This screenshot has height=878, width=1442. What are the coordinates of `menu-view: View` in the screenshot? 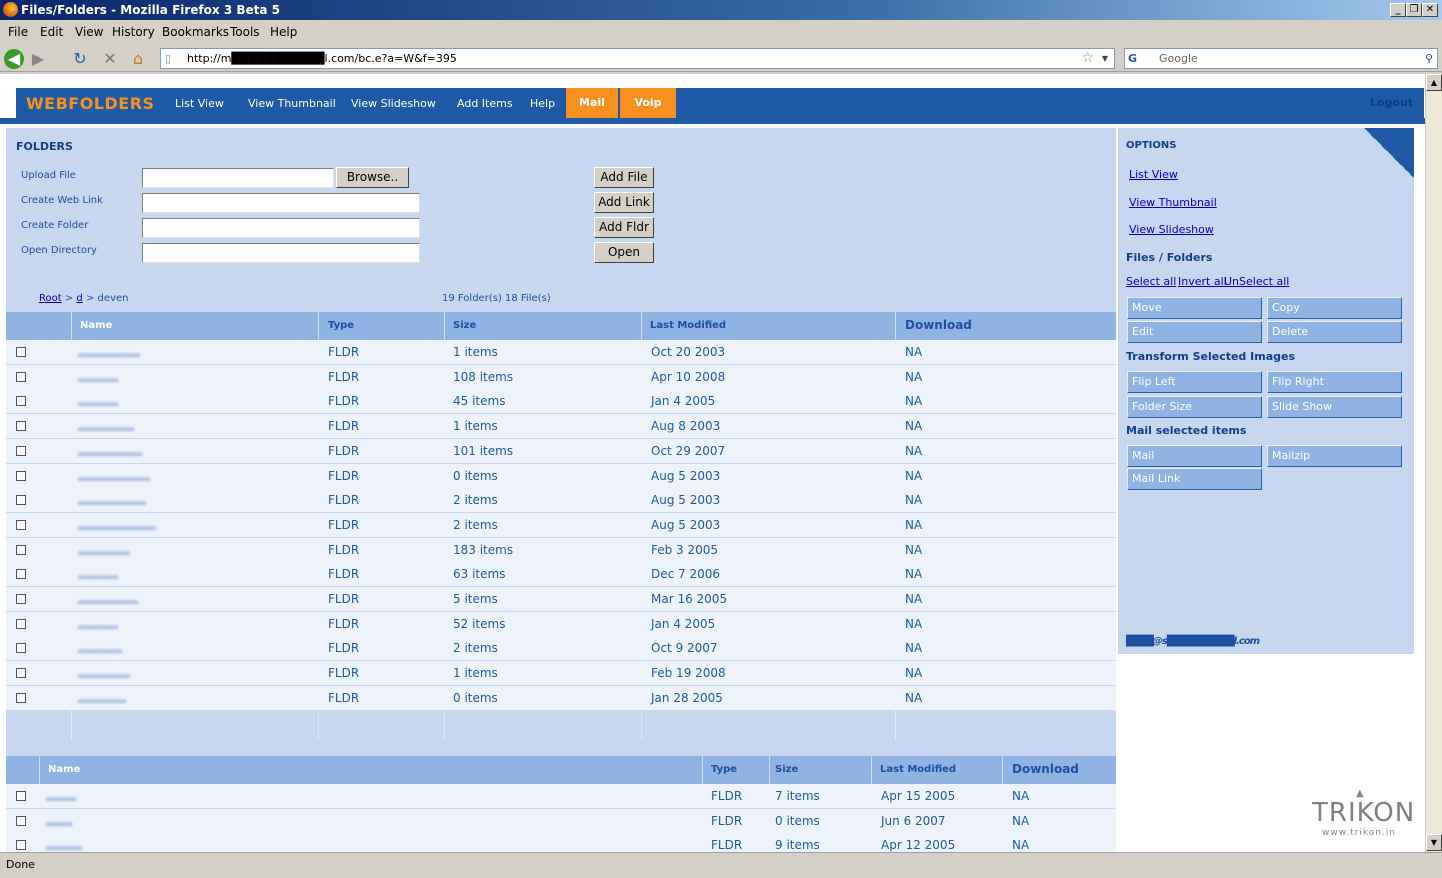 It's located at (89, 32).